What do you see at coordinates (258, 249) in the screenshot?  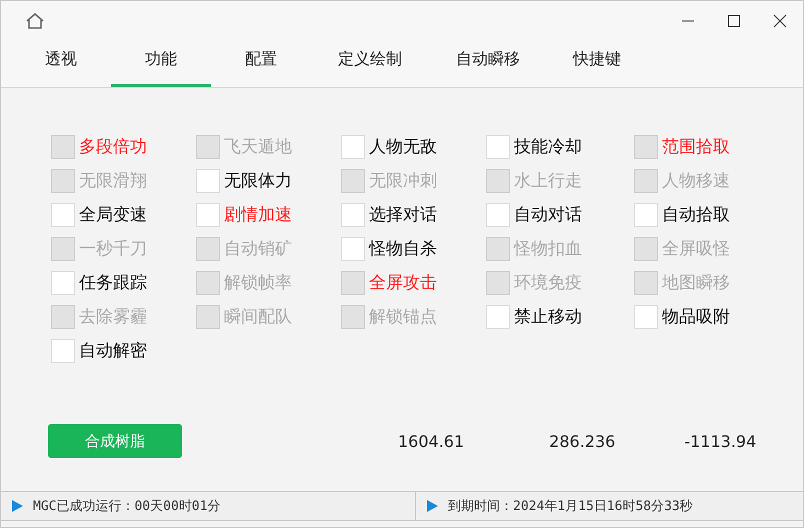 I see `option-label: 自动销矿` at bounding box center [258, 249].